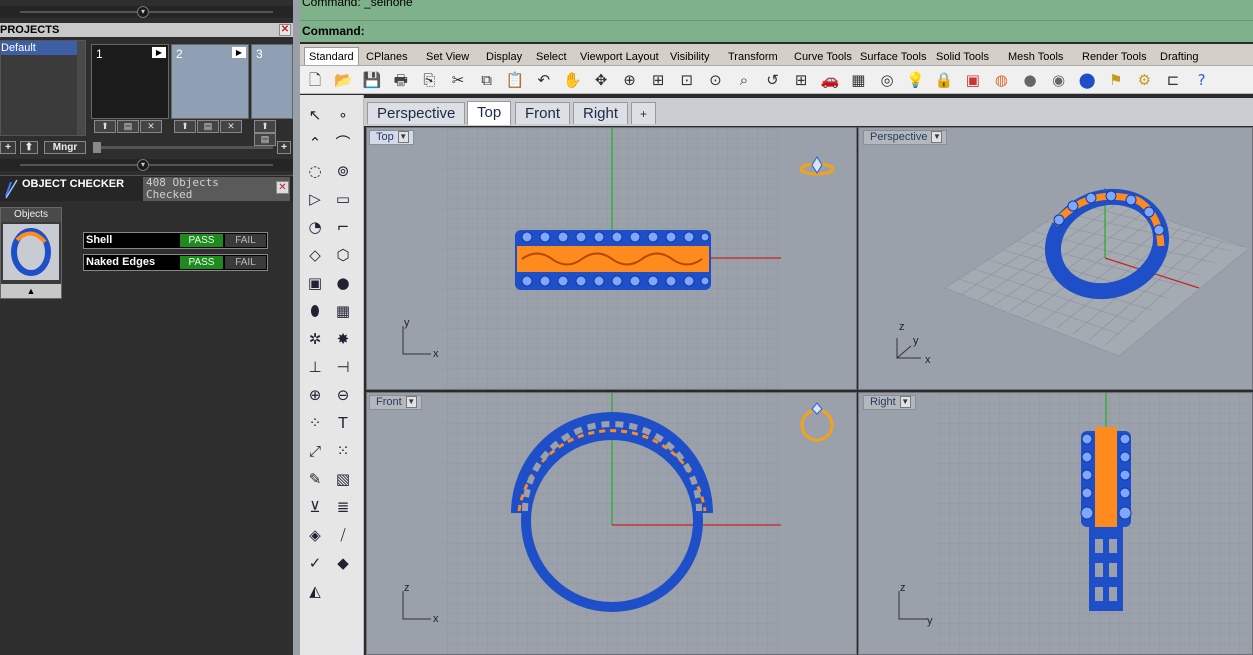 The width and height of the screenshot is (1253, 655). Describe the element at coordinates (343, 423) in the screenshot. I see `text-icon: T` at that location.